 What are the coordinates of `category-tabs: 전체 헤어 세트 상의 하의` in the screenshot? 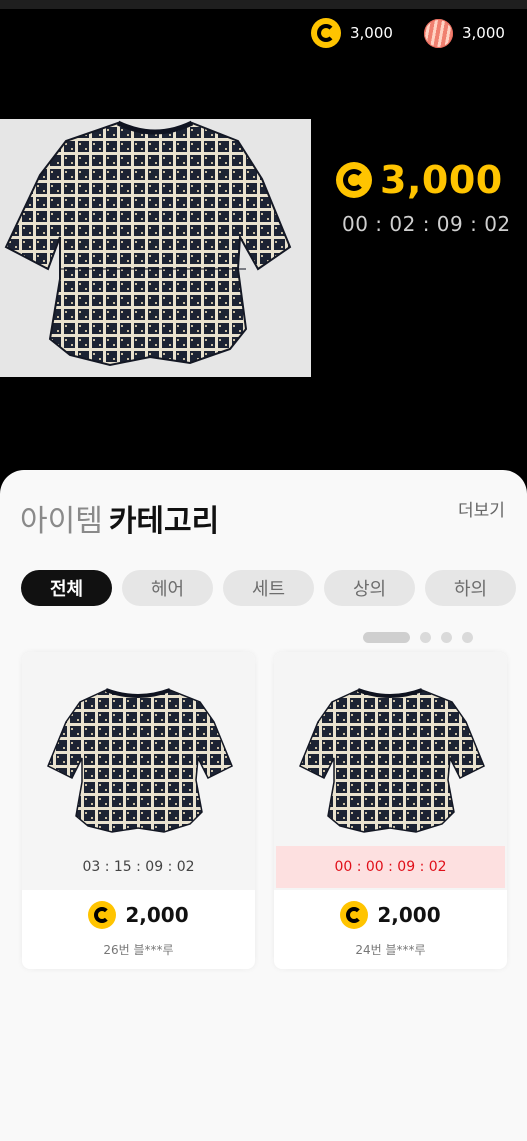 It's located at (268, 588).